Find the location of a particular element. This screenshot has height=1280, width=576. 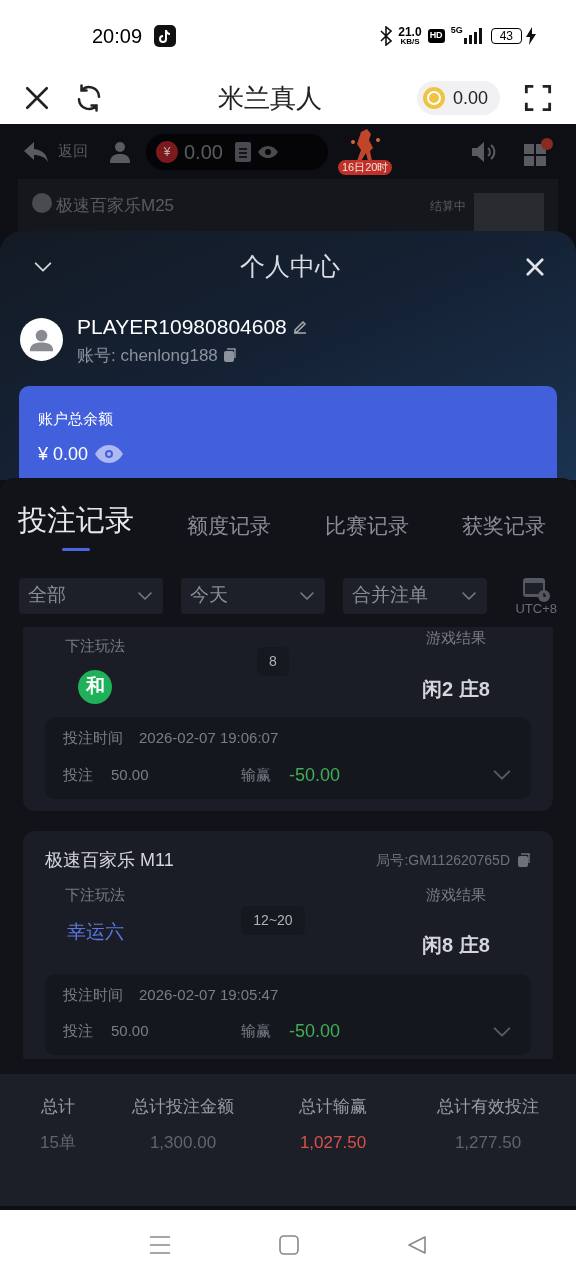

coin-amount: 0.00 is located at coordinates (470, 98).